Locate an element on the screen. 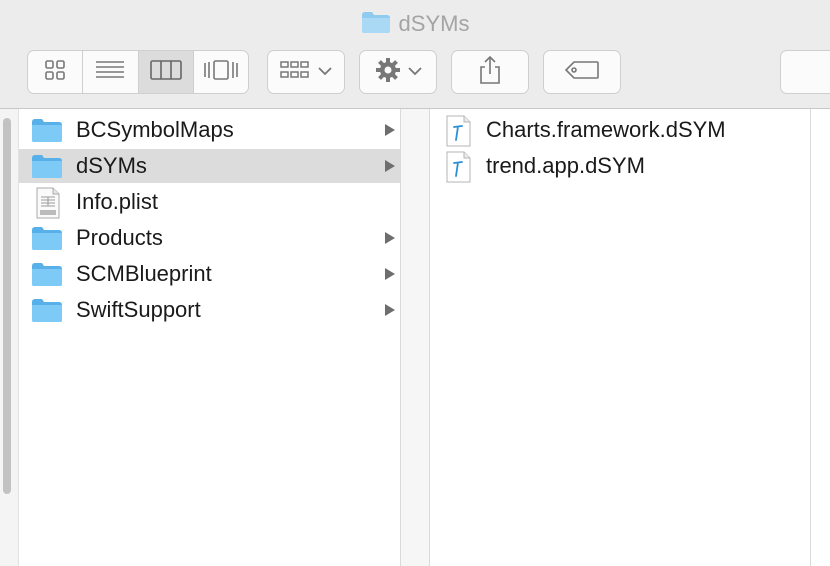  window-title: dSYMs is located at coordinates (415, 24).